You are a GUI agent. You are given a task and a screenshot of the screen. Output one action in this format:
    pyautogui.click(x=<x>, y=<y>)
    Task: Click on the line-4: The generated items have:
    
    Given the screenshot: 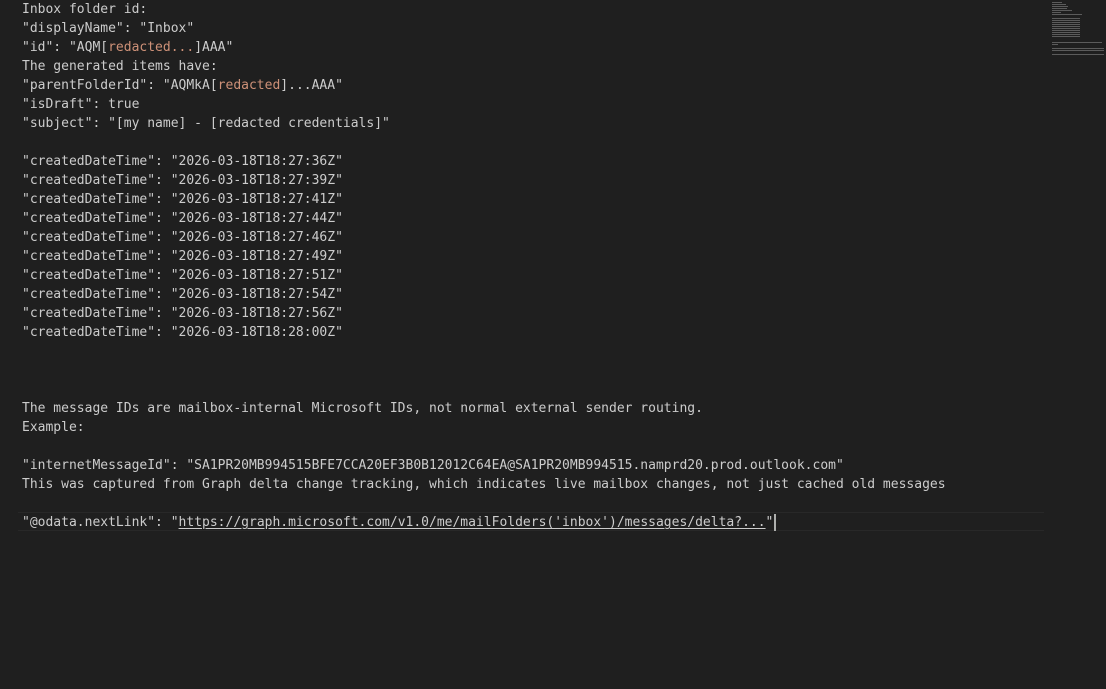 What is the action you would take?
    pyautogui.click(x=120, y=66)
    